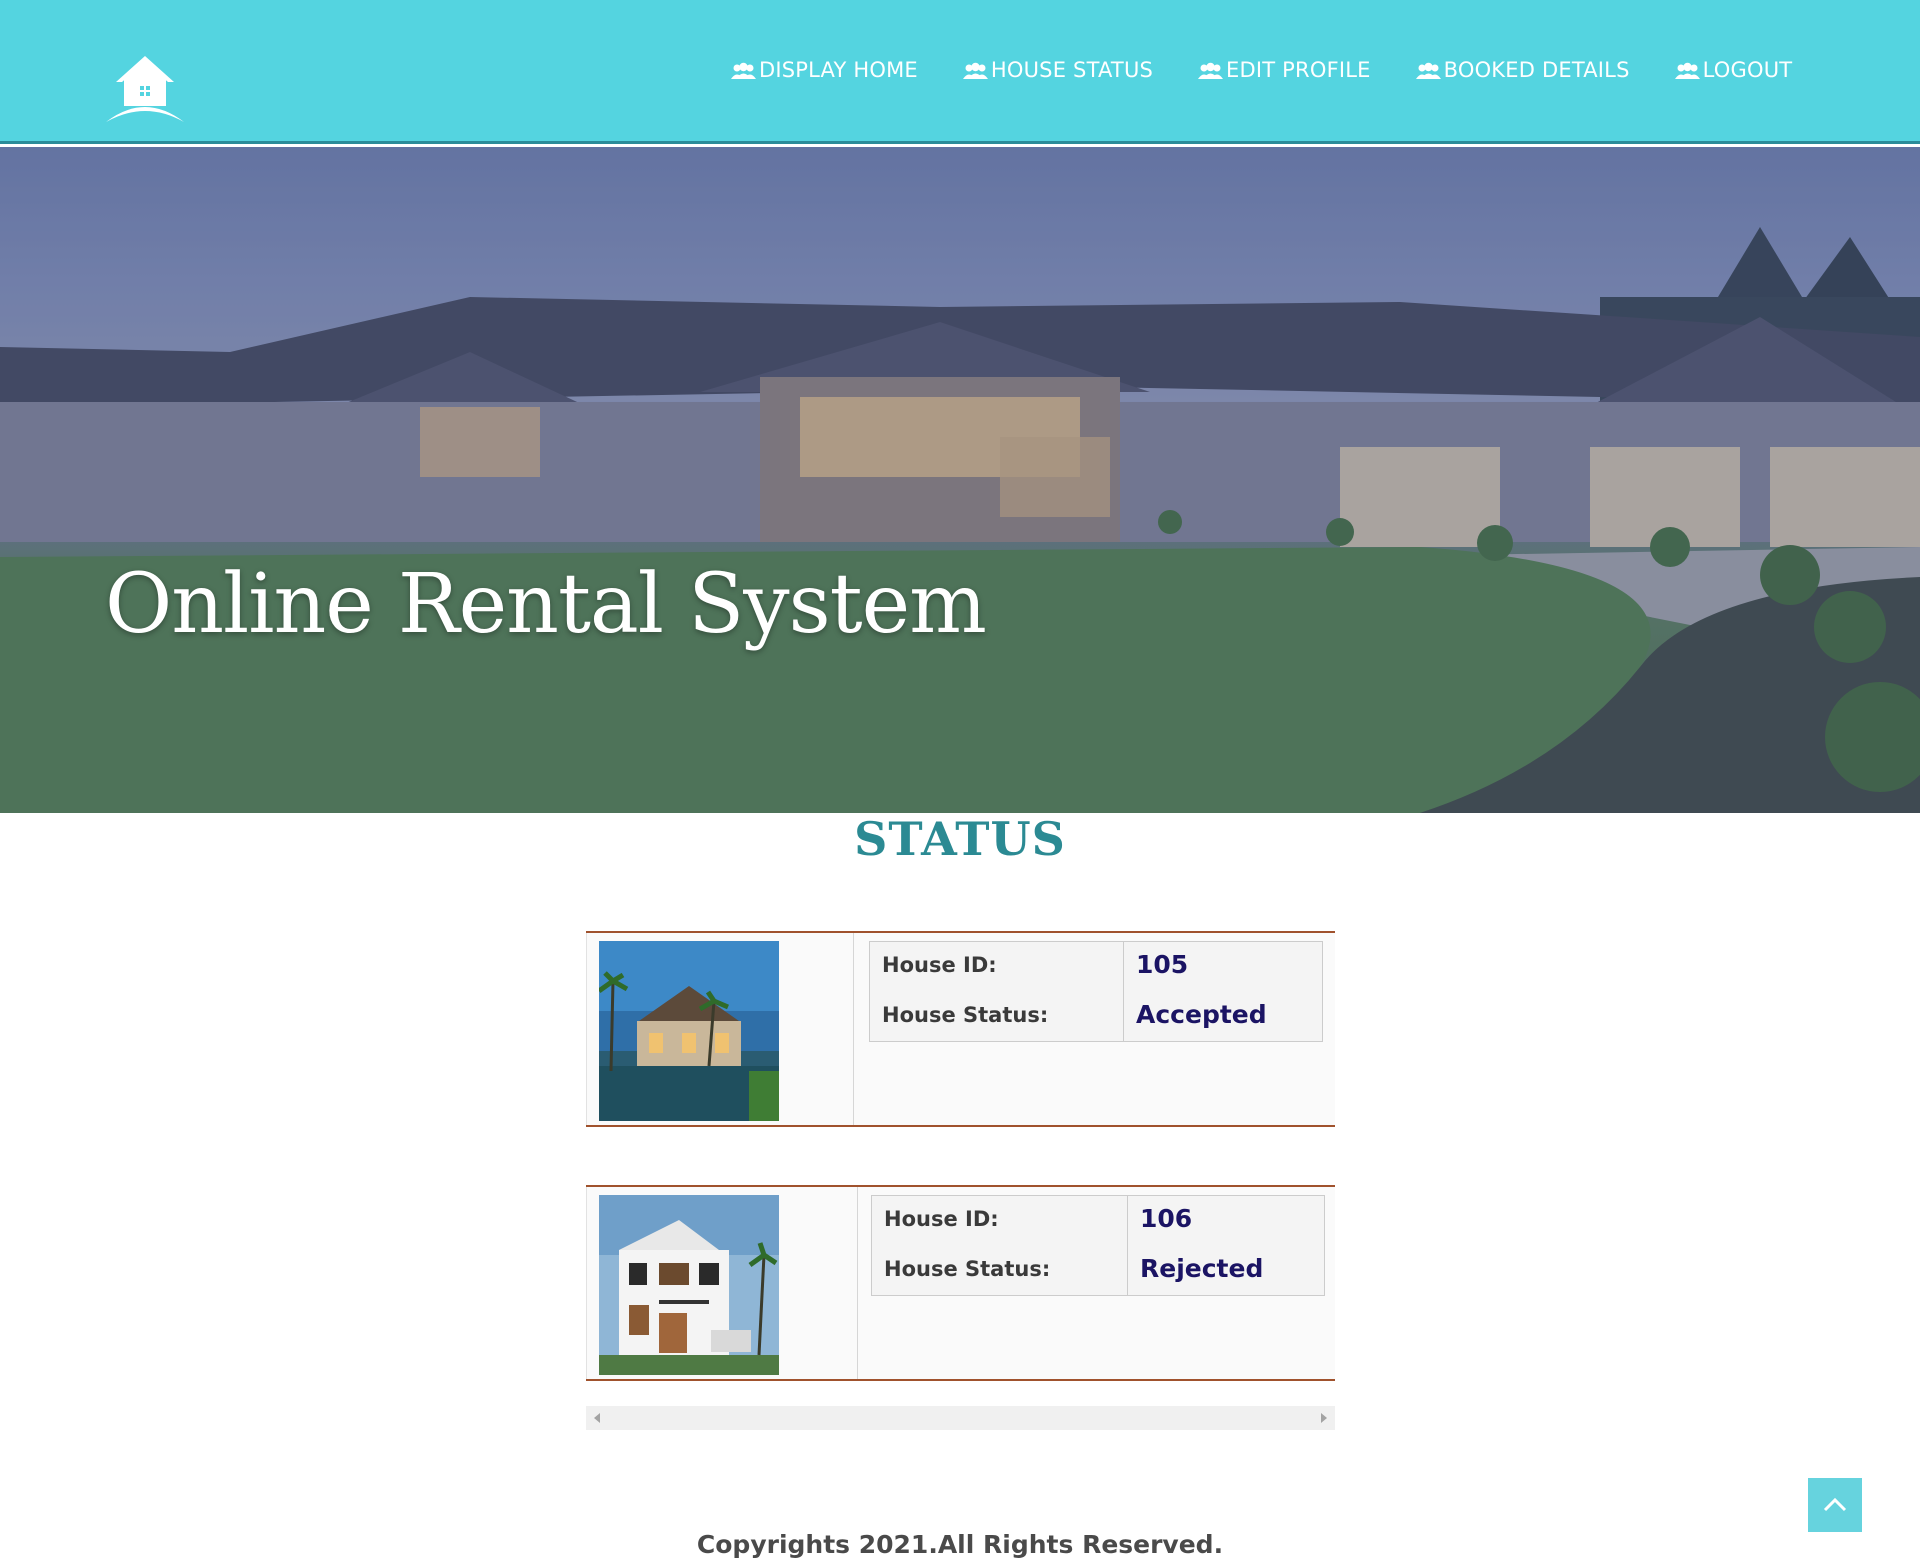  I want to click on table-row: House ID: 106, so click(1098, 1221).